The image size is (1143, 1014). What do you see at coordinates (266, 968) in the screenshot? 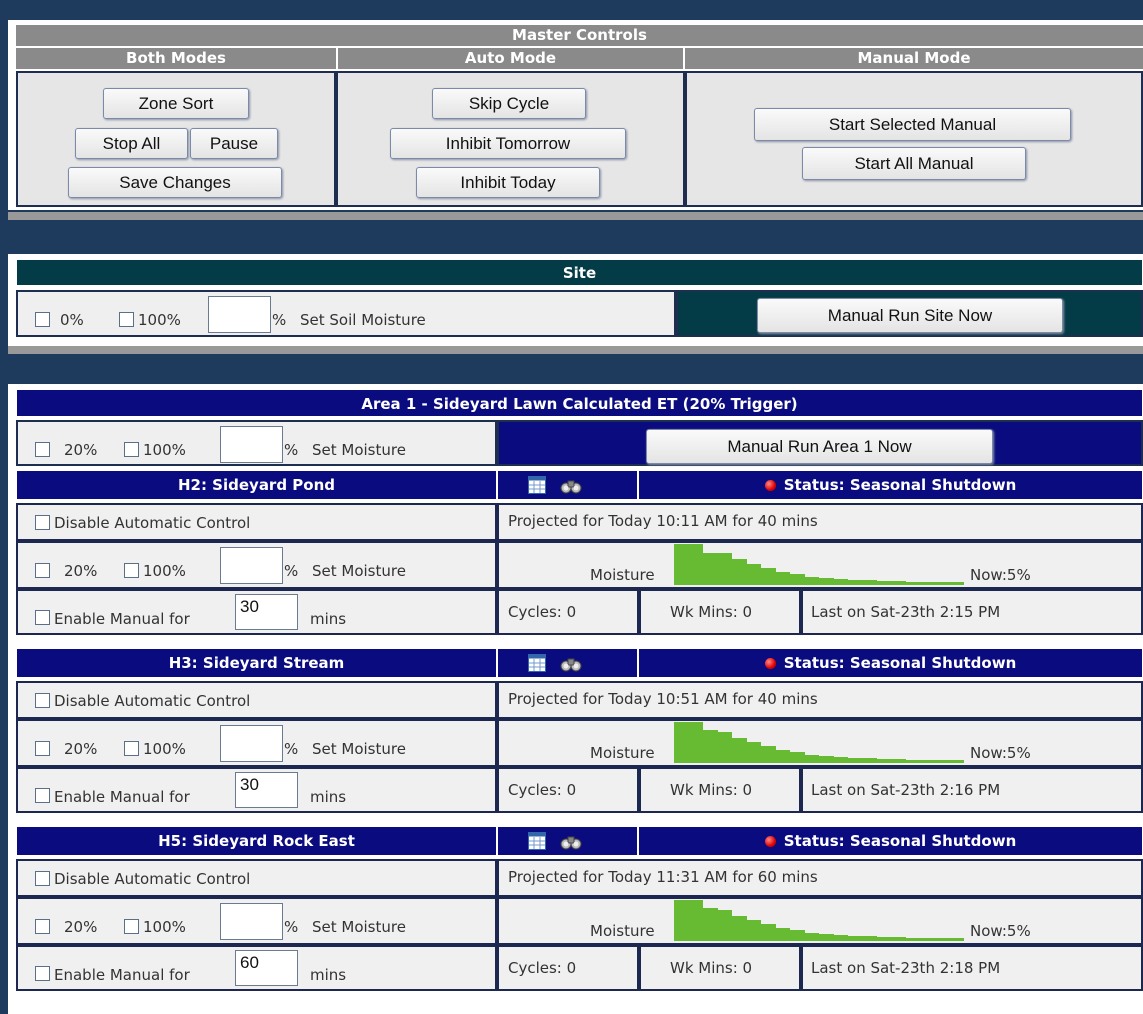
I see `manual-minutes-input: 60` at bounding box center [266, 968].